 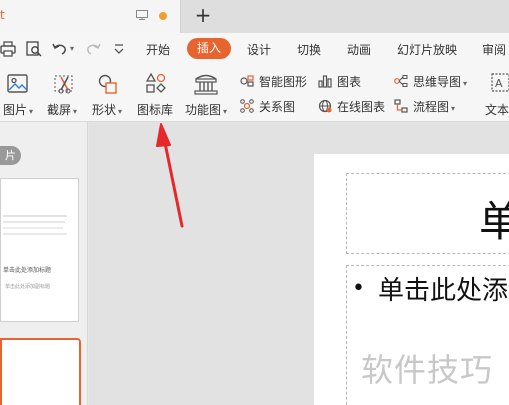 I want to click on textbox-button: A 文本, so click(x=495, y=93).